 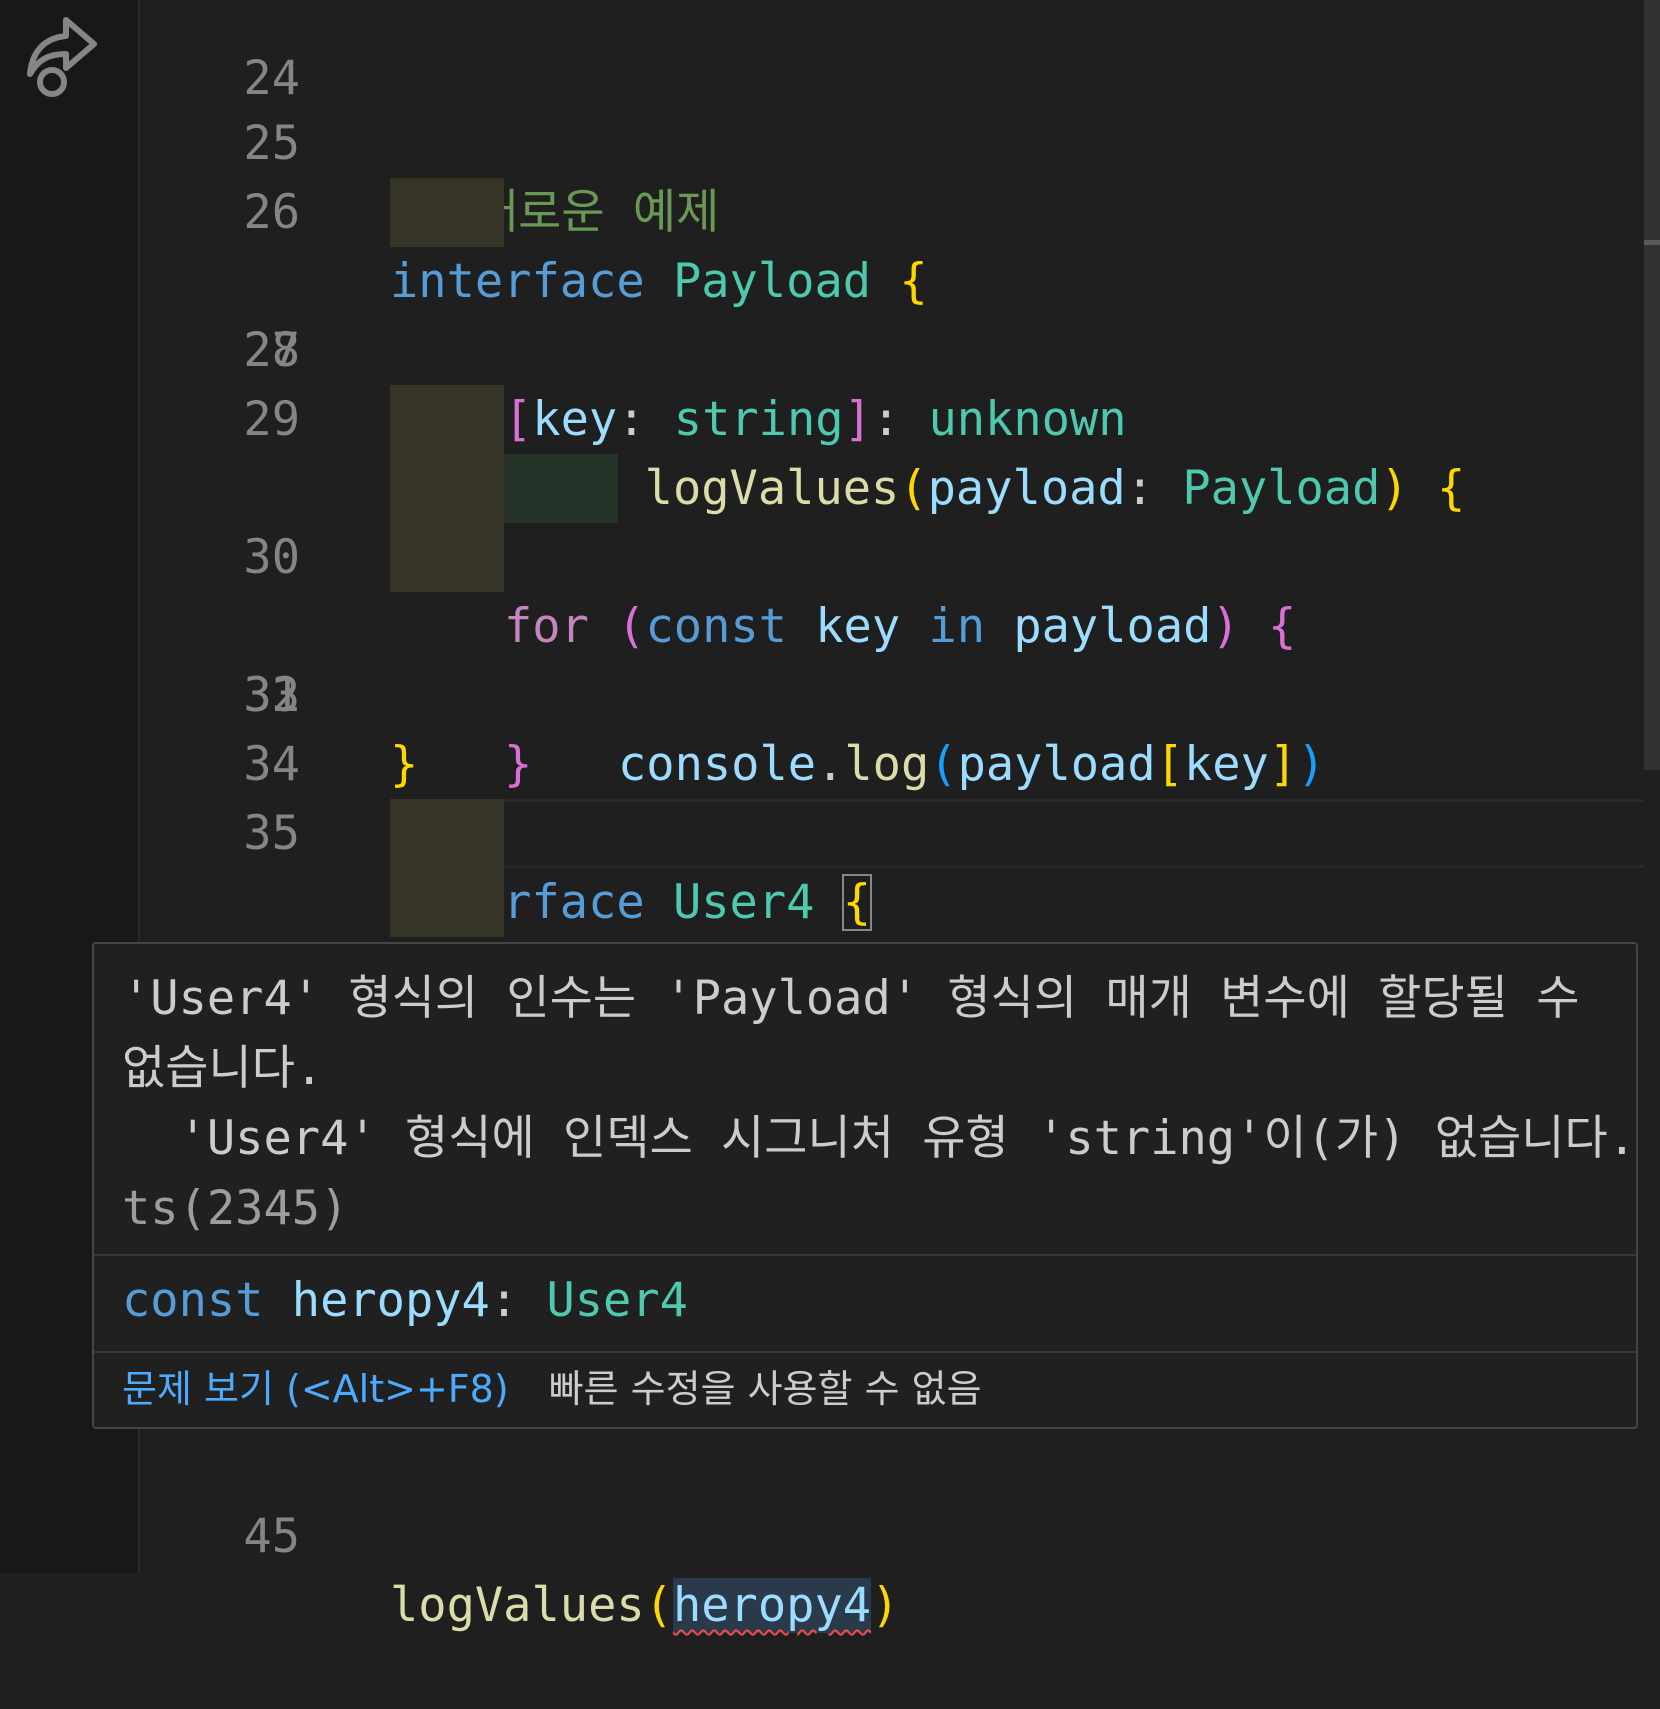 What do you see at coordinates (892, 1533) in the screenshot?
I see `code-line: 45 logValues(heropy4)` at bounding box center [892, 1533].